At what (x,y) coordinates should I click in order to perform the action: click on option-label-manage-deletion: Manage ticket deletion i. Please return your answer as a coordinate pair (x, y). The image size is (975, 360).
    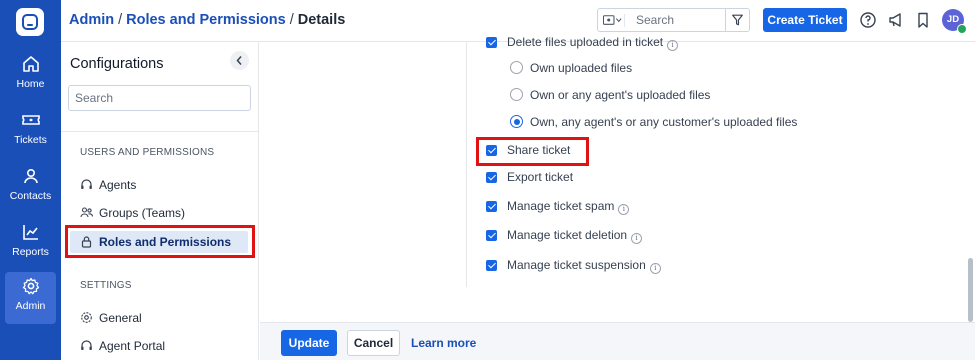
    Looking at the image, I should click on (575, 236).